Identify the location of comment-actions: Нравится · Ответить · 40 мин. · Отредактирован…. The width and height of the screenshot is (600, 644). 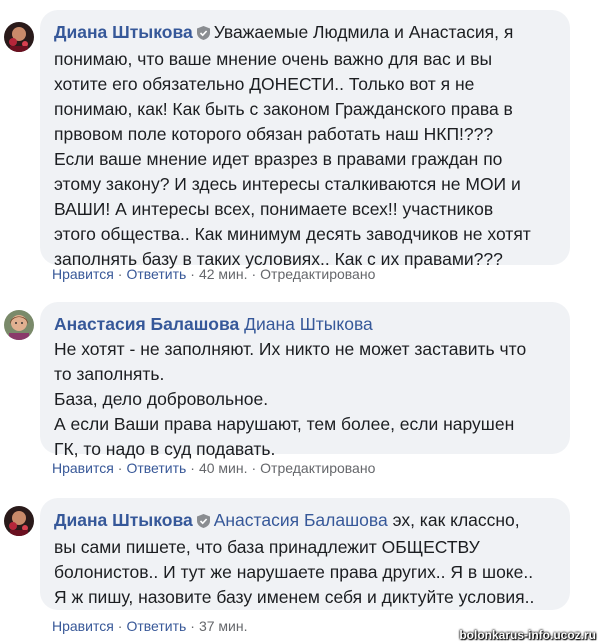
(213, 468).